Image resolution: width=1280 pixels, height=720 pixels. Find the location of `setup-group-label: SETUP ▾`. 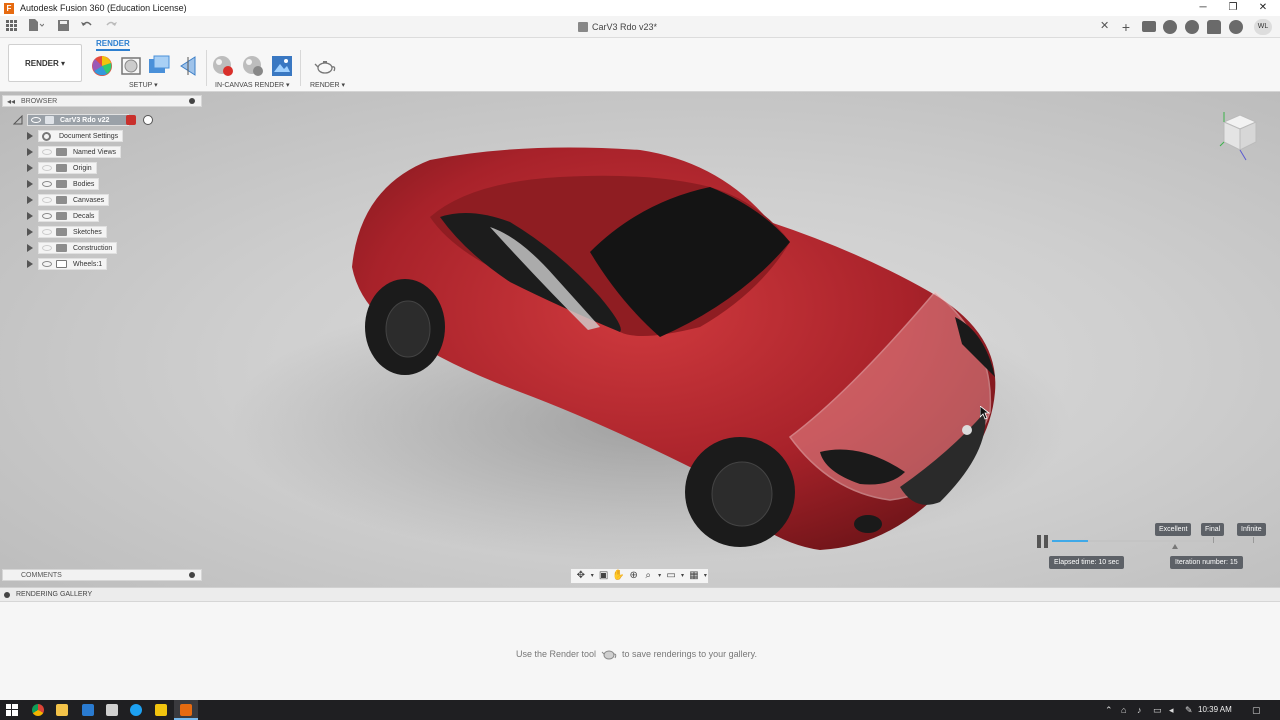

setup-group-label: SETUP ▾ is located at coordinates (143, 85).